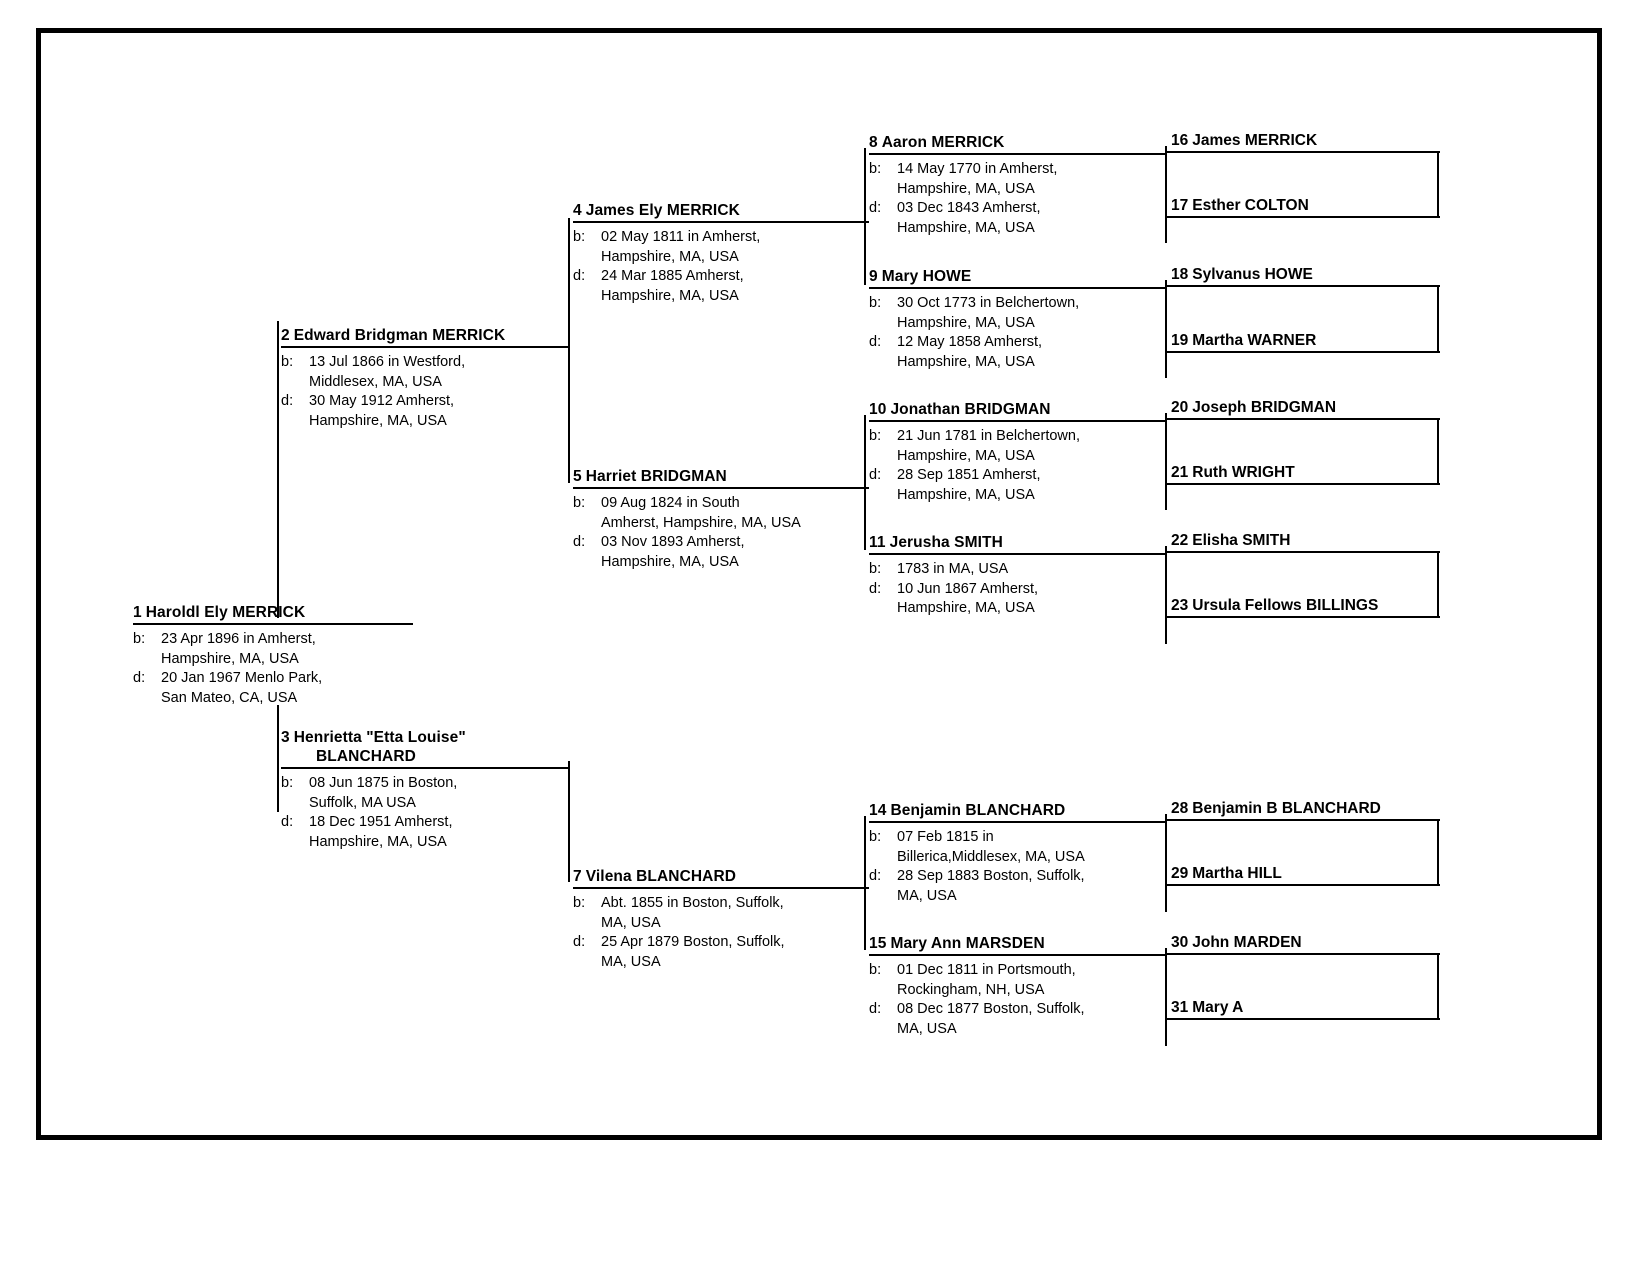  Describe the element at coordinates (672, 276) in the screenshot. I see `person-4-death-line1: 24 Mar 1885 Amherst,` at that location.